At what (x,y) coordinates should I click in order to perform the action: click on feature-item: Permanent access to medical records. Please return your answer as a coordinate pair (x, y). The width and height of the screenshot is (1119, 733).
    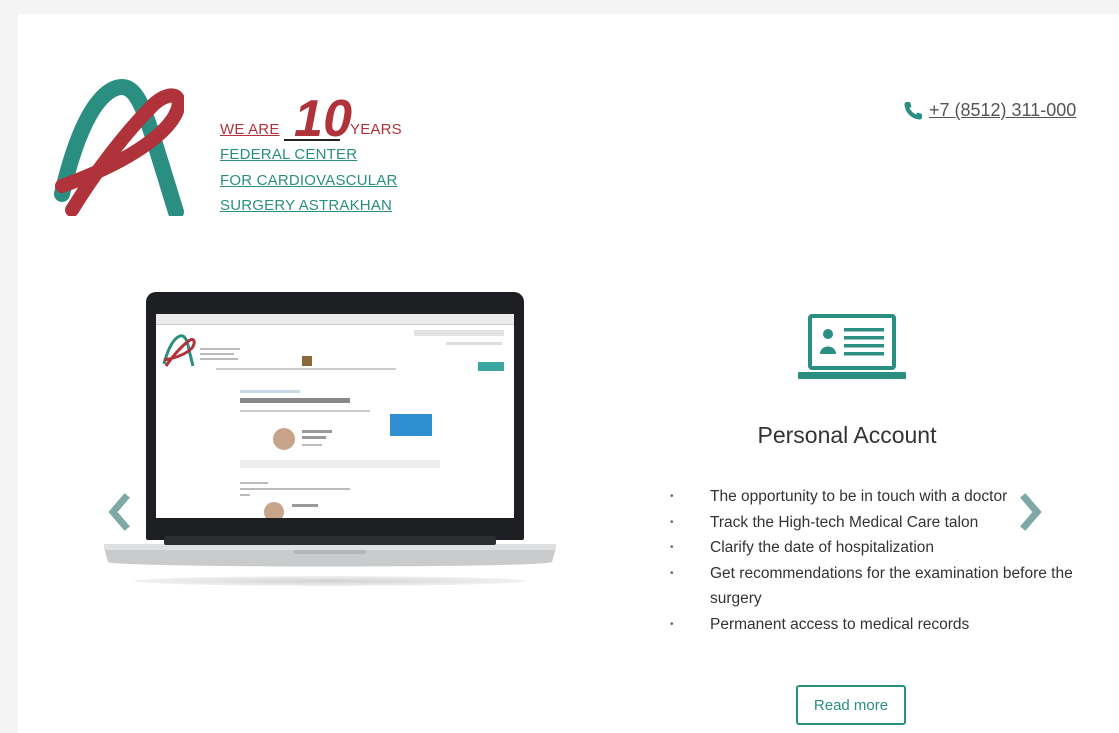
    Looking at the image, I should click on (886, 625).